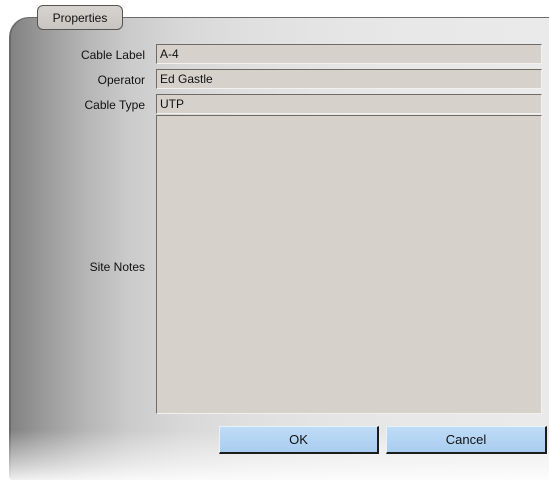 The image size is (550, 481). I want to click on cable-label-value: A-4, so click(169, 54).